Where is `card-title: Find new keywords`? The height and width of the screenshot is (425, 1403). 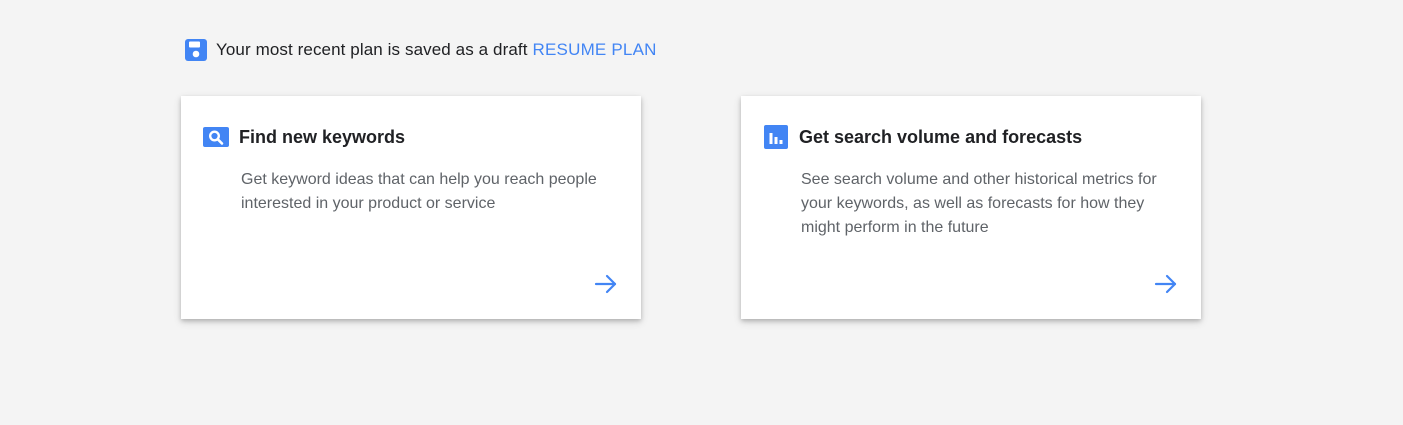 card-title: Find new keywords is located at coordinates (322, 136).